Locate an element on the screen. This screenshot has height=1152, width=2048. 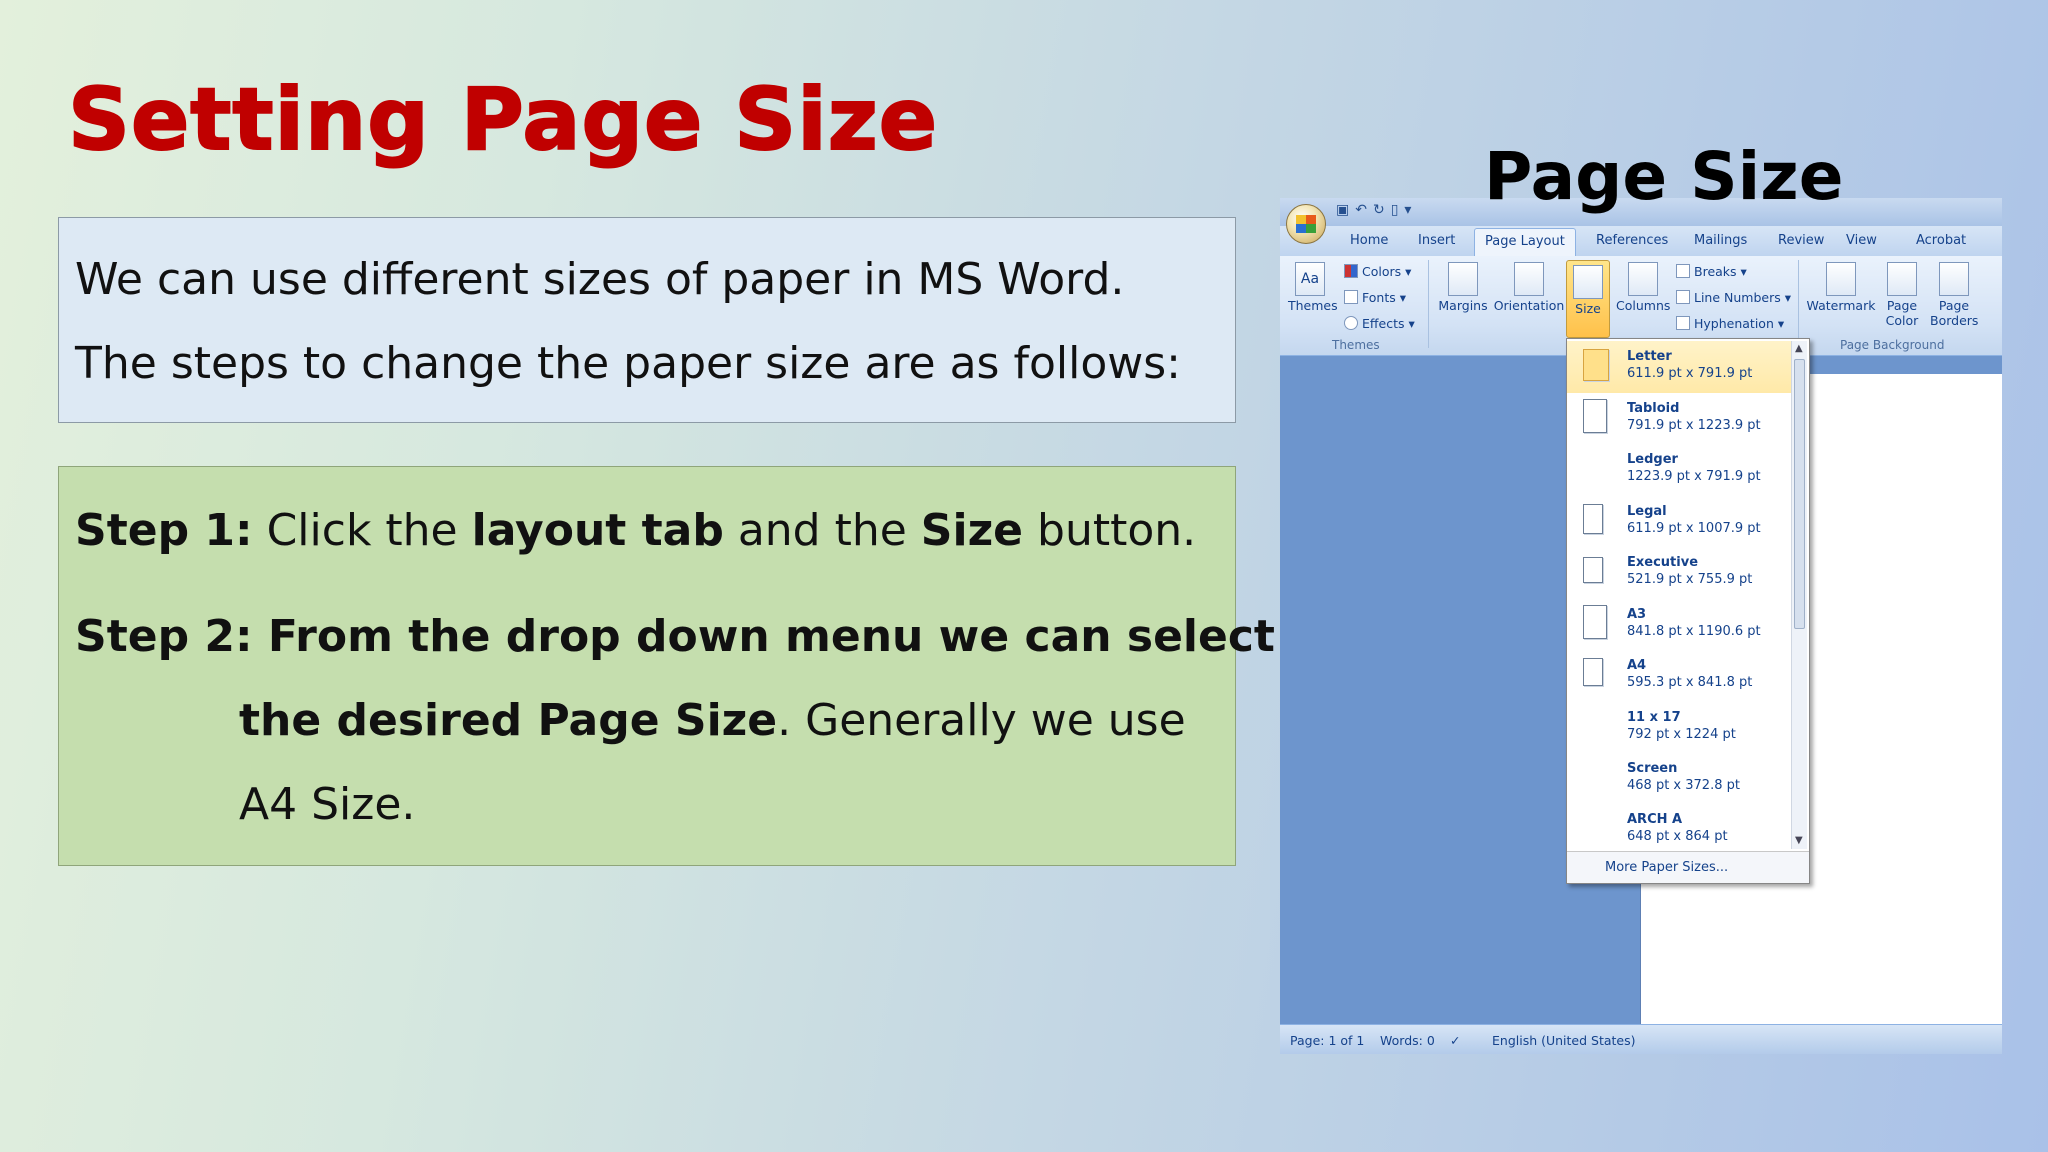
save-icon: ▣ is located at coordinates (1345, 210).